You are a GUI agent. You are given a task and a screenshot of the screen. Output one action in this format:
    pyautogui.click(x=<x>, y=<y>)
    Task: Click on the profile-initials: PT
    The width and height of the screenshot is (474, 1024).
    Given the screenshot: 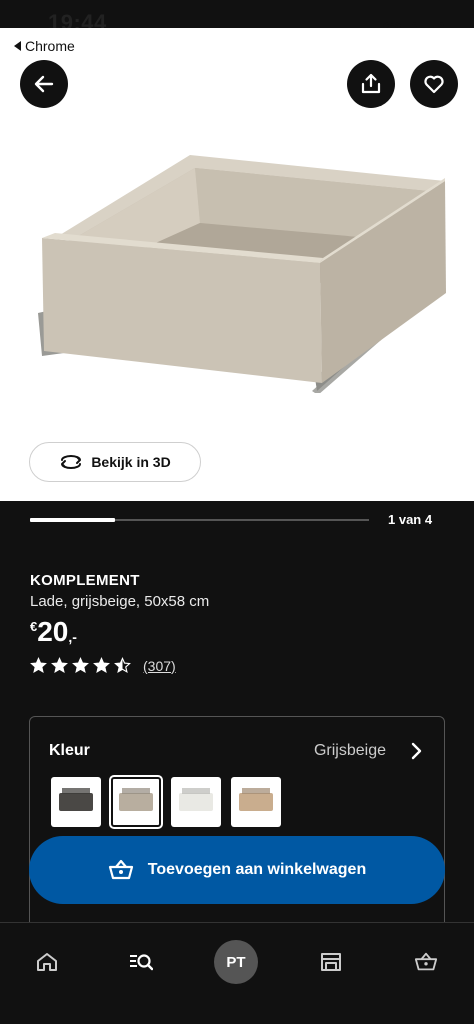 What is the action you would take?
    pyautogui.click(x=236, y=962)
    